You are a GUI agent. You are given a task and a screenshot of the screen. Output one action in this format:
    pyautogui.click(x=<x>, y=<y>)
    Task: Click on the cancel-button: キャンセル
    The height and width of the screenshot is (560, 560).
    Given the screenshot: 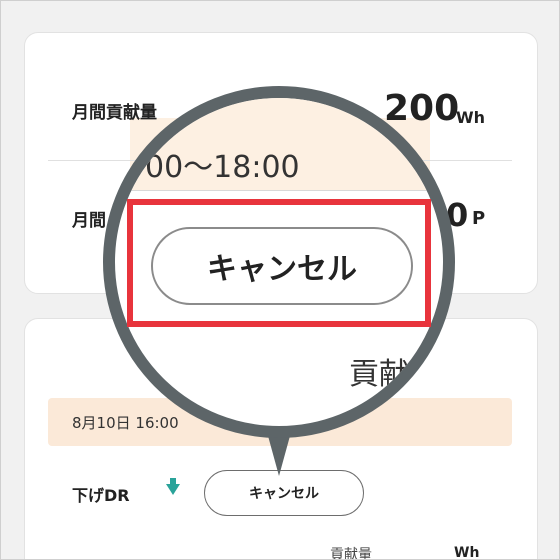 What is the action you would take?
    pyautogui.click(x=284, y=493)
    